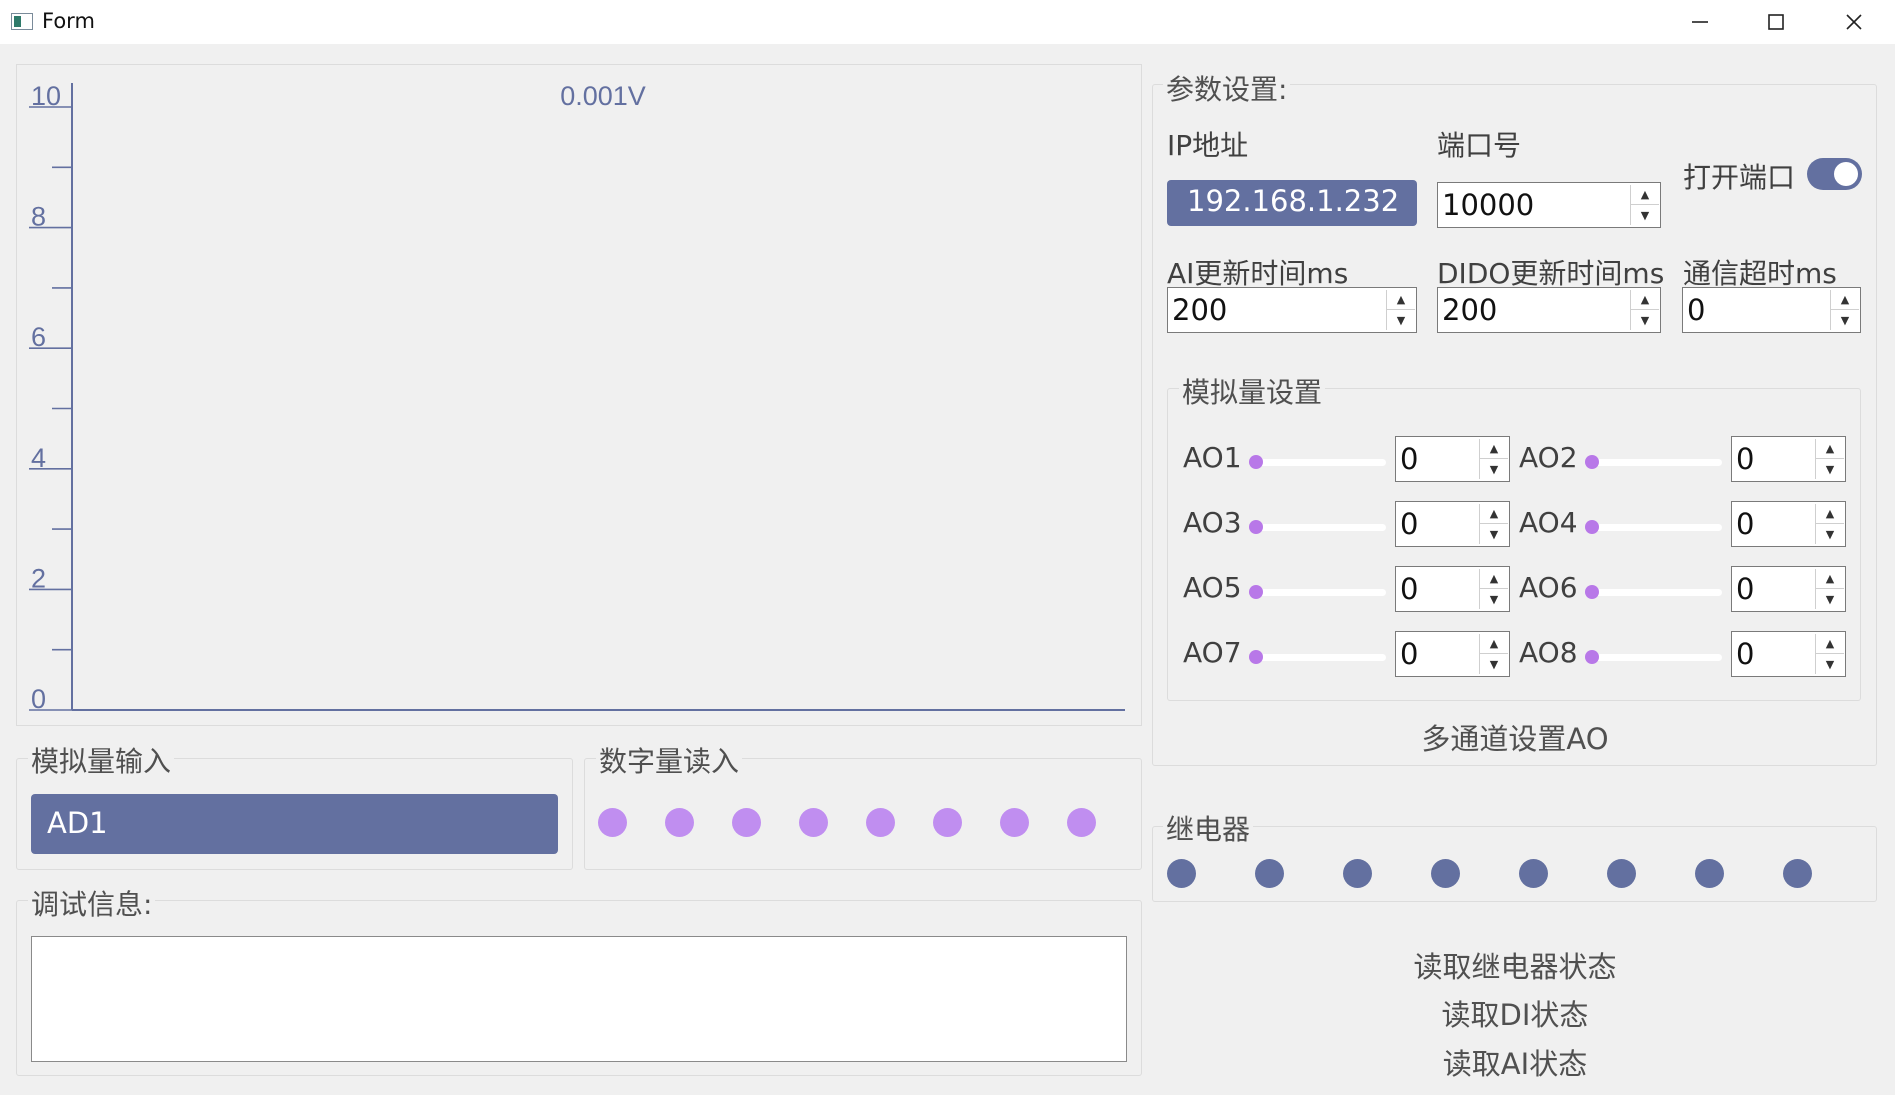  What do you see at coordinates (1776, 22) in the screenshot?
I see `maximize-button` at bounding box center [1776, 22].